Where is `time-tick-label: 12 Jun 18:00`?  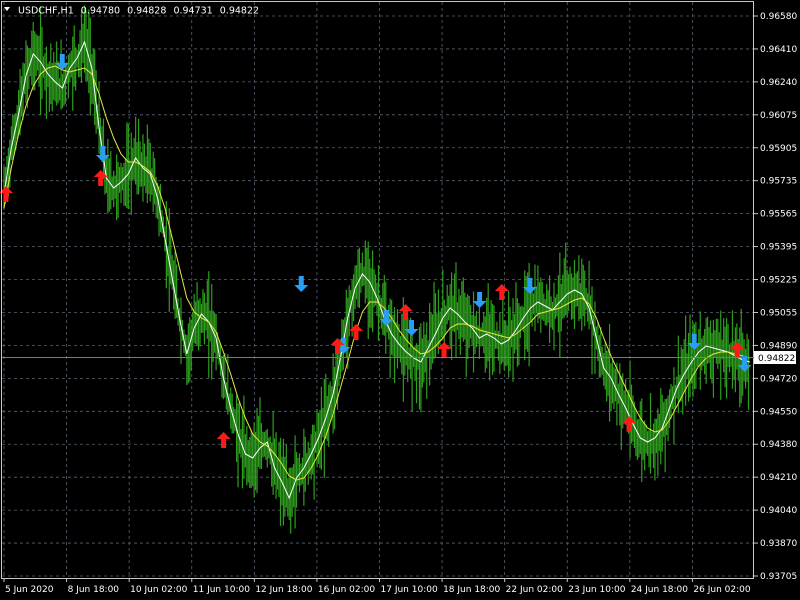 time-tick-label: 12 Jun 18:00 is located at coordinates (283, 590).